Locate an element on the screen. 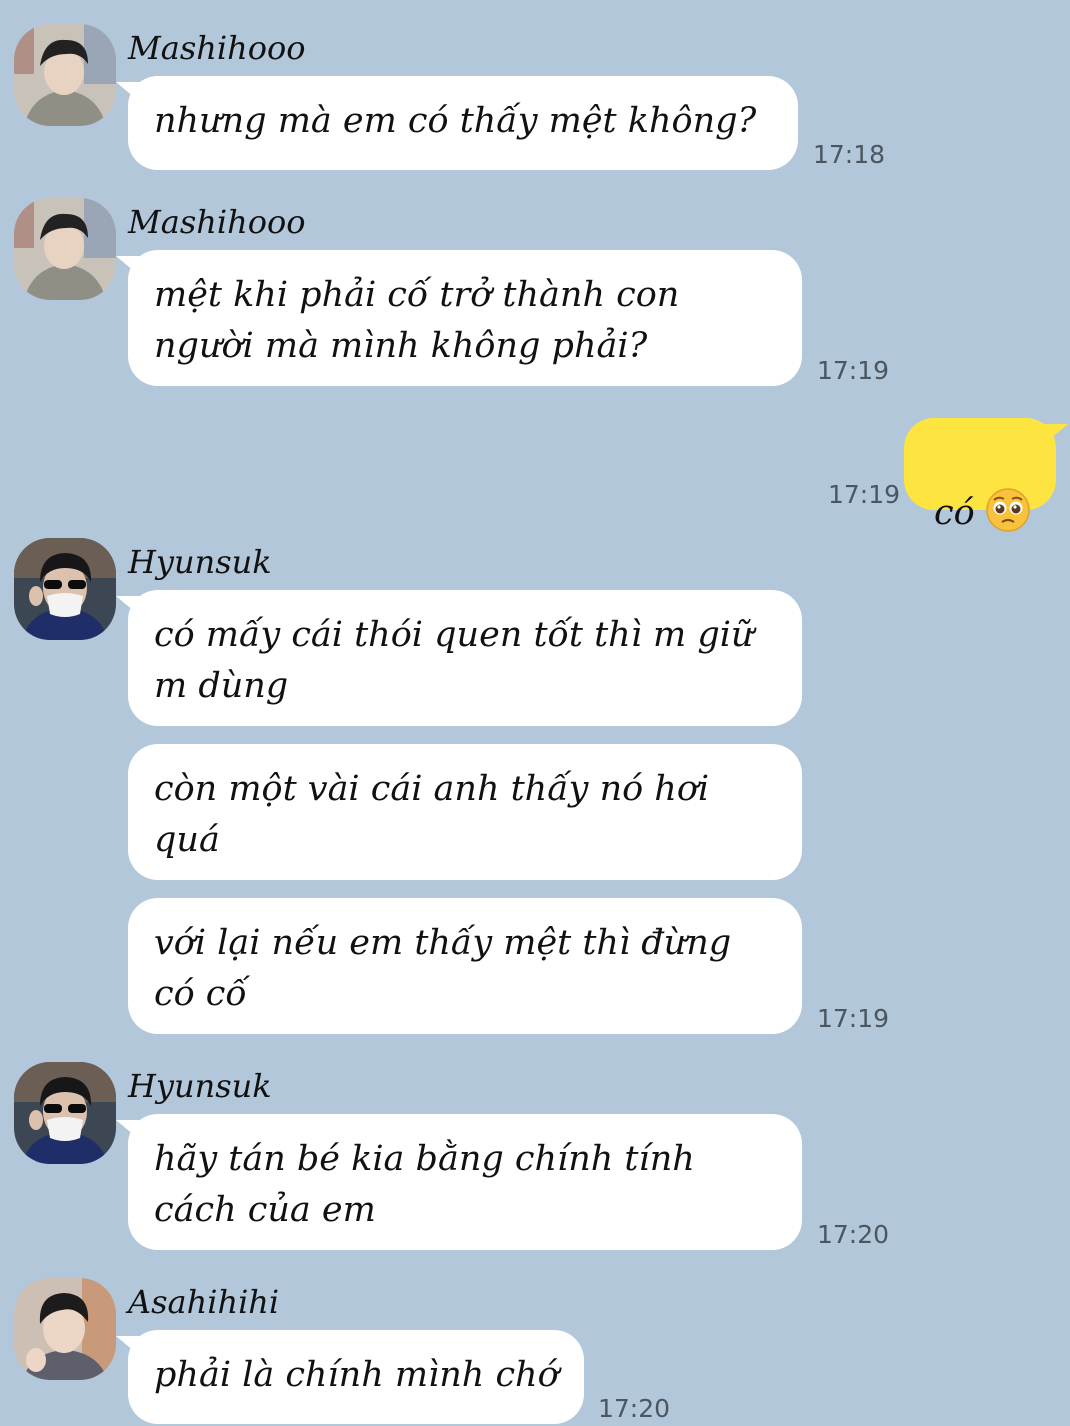 The height and width of the screenshot is (1426, 1070). my-message-text: có is located at coordinates (954, 513).